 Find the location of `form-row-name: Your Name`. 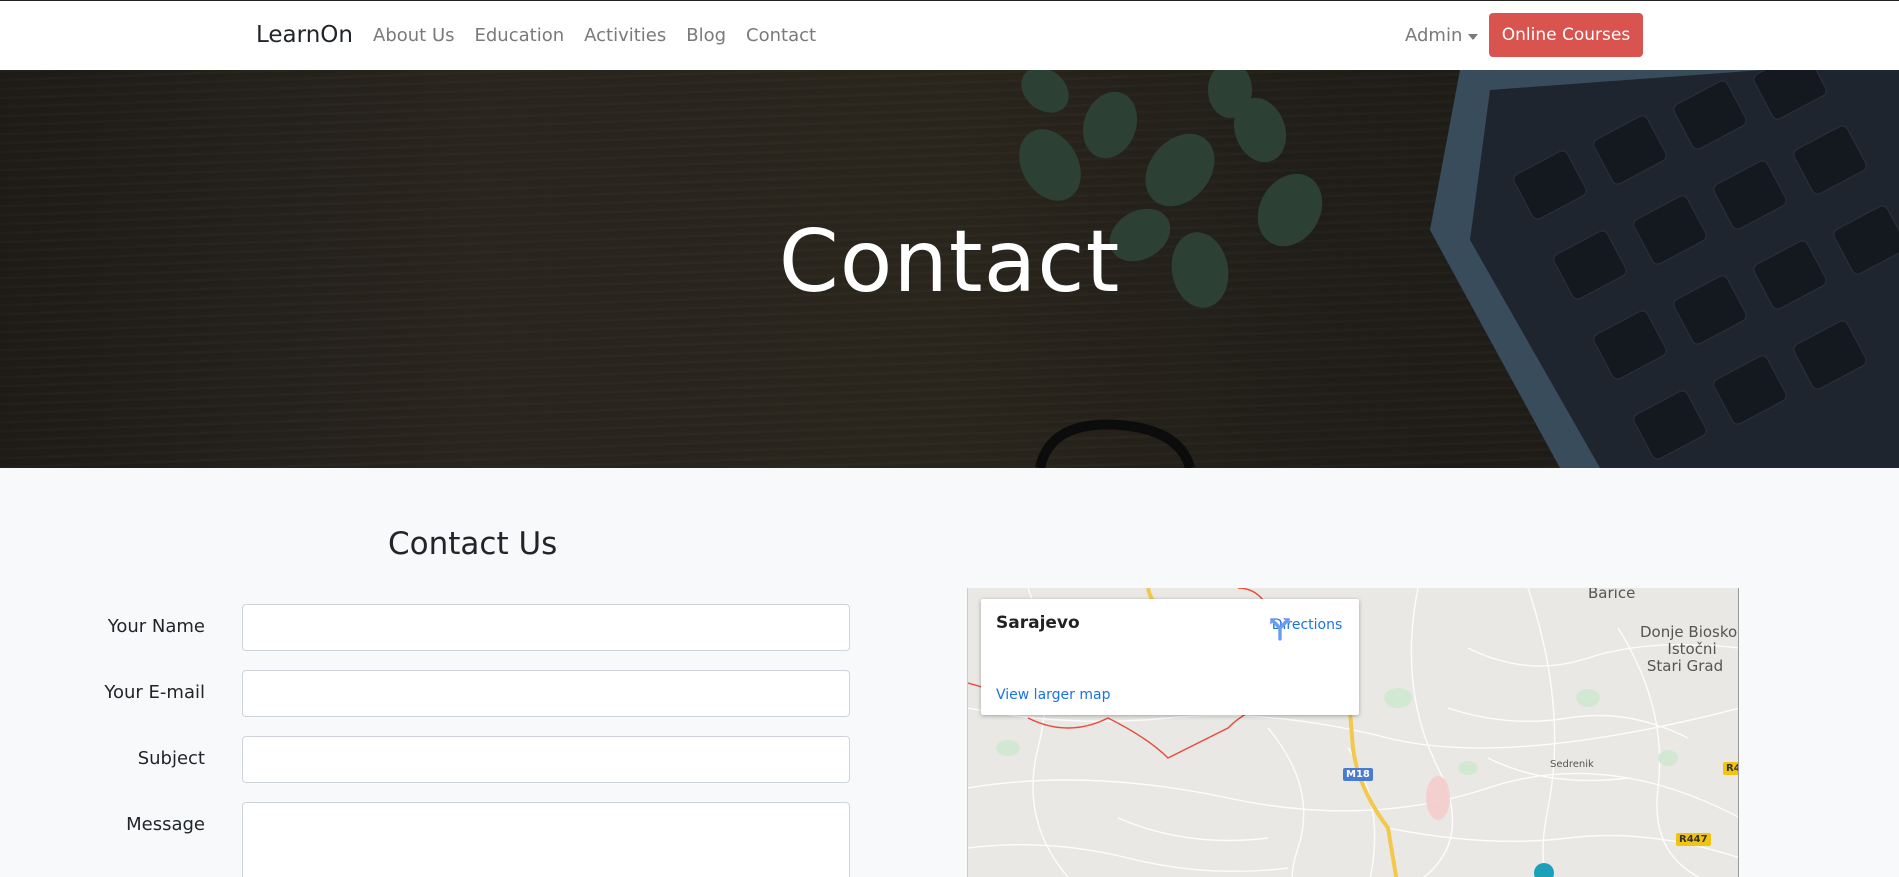

form-row-name: Your Name is located at coordinates (425, 627).